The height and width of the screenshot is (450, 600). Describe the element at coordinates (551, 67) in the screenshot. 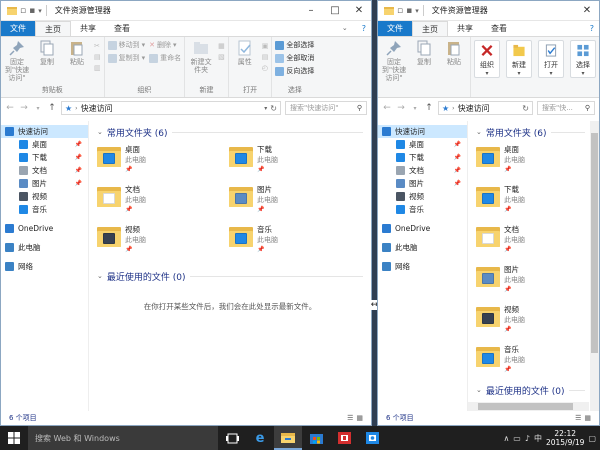

I see `open-button: 打开 ▾` at that location.